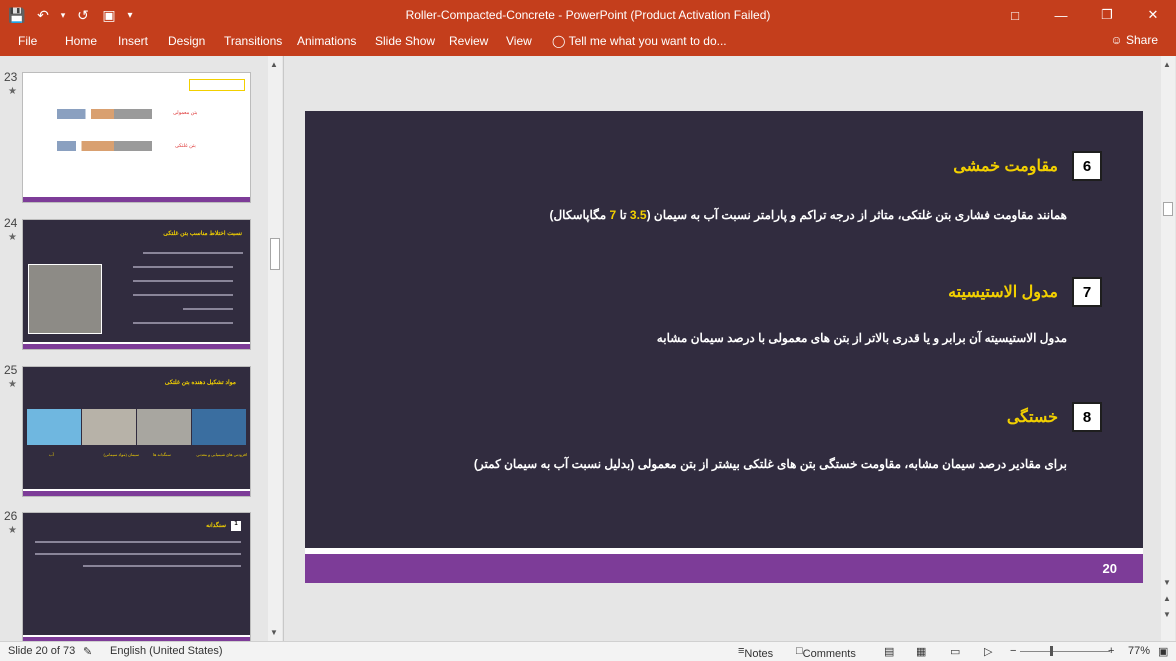 This screenshot has width=1176, height=661. What do you see at coordinates (1051, 651) in the screenshot?
I see `zoom-slider-thumb` at bounding box center [1051, 651].